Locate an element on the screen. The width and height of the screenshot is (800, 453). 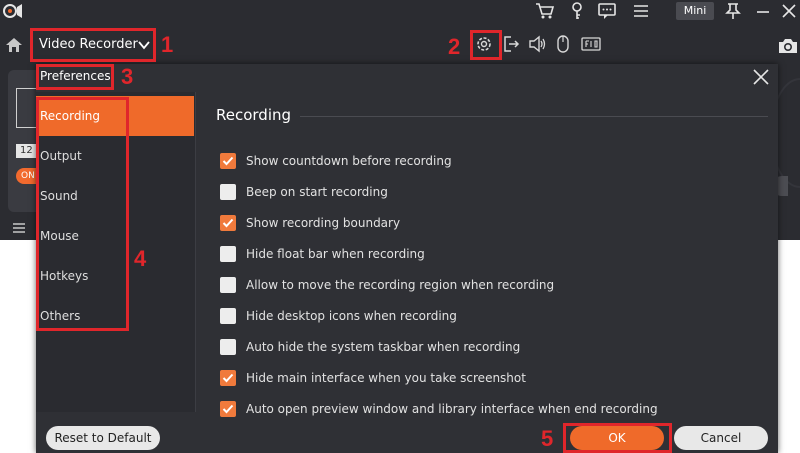
reset-to-default-button: Reset to Default is located at coordinates (103, 438).